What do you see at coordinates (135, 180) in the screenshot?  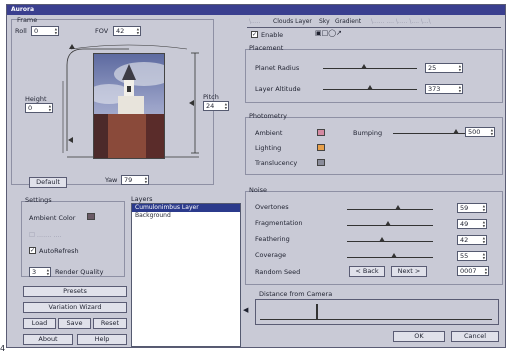 I see `yaw-spinbox: 79` at bounding box center [135, 180].